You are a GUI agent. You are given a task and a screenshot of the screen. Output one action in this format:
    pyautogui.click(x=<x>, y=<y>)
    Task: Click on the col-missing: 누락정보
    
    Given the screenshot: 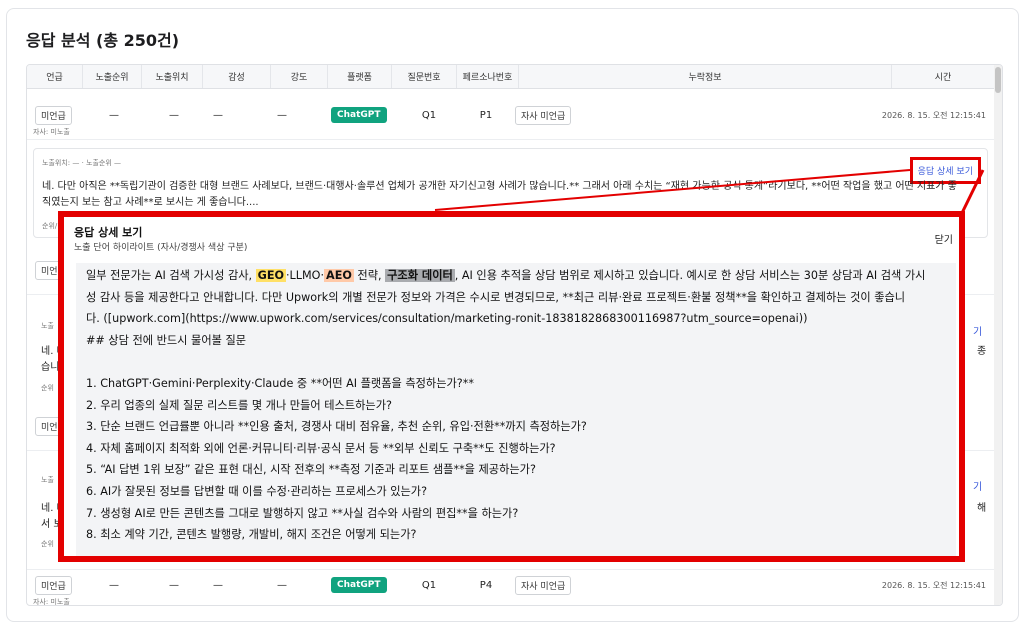 What is the action you would take?
    pyautogui.click(x=705, y=76)
    